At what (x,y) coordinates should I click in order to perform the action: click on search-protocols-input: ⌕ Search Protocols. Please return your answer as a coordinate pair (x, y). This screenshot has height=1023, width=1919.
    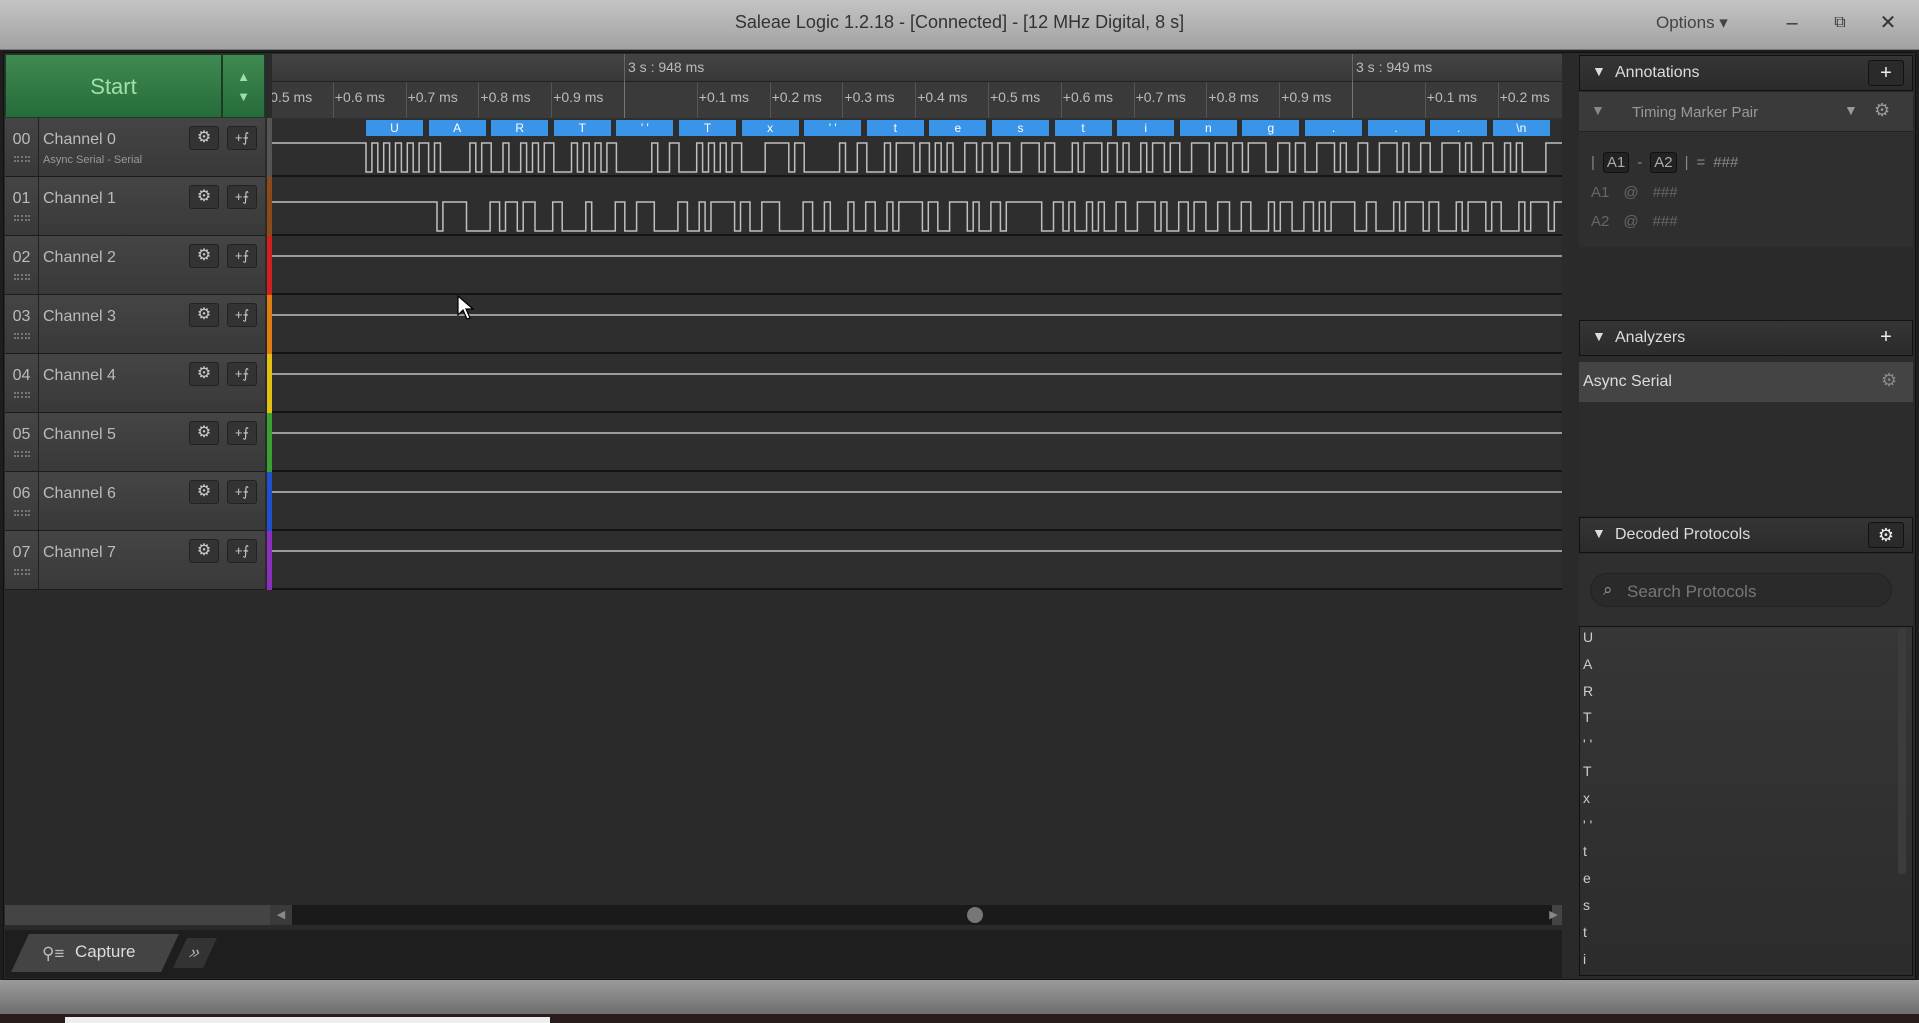
    Looking at the image, I should click on (1741, 590).